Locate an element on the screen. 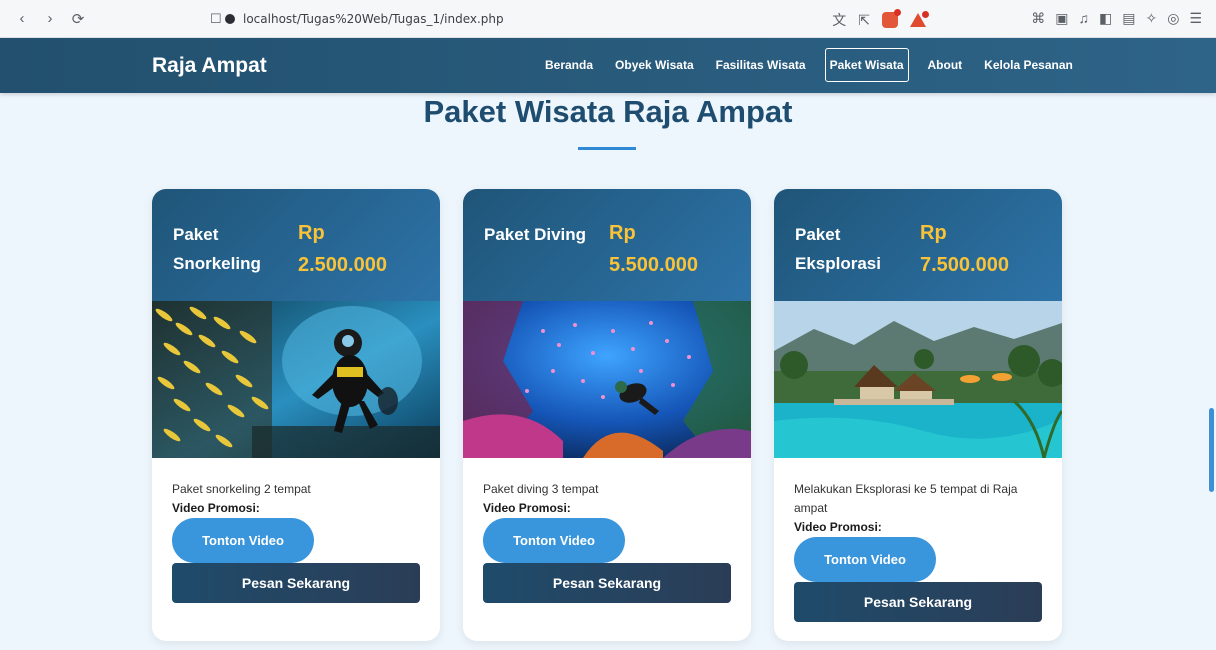  package-name: Paket Diving is located at coordinates (535, 234).